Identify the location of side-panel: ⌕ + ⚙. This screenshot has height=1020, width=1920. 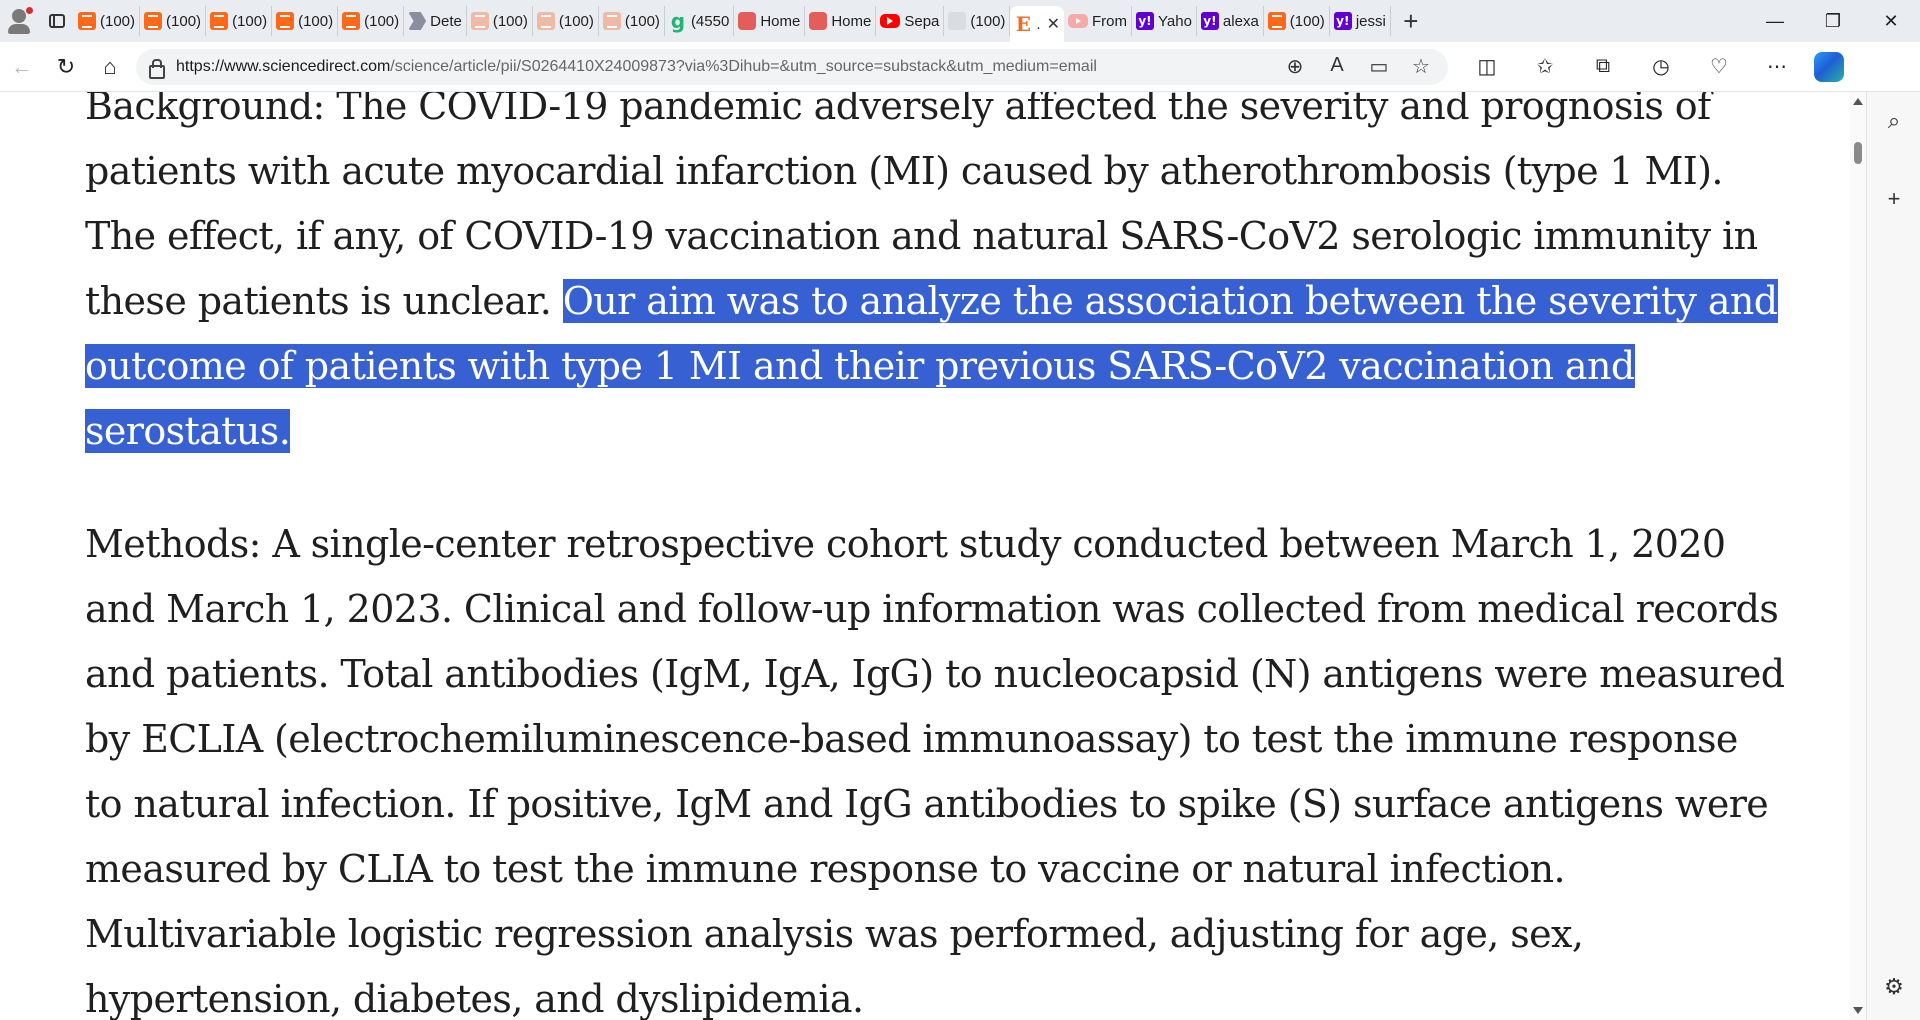
(1893, 556).